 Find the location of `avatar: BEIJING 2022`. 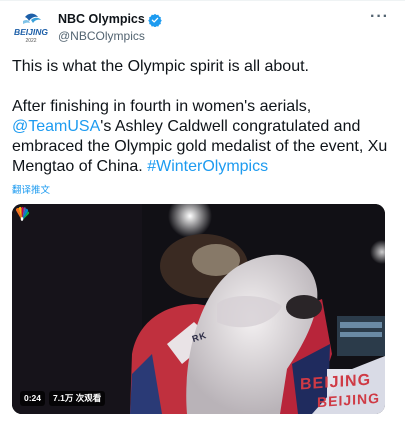

avatar: BEIJING 2022 is located at coordinates (31, 28).